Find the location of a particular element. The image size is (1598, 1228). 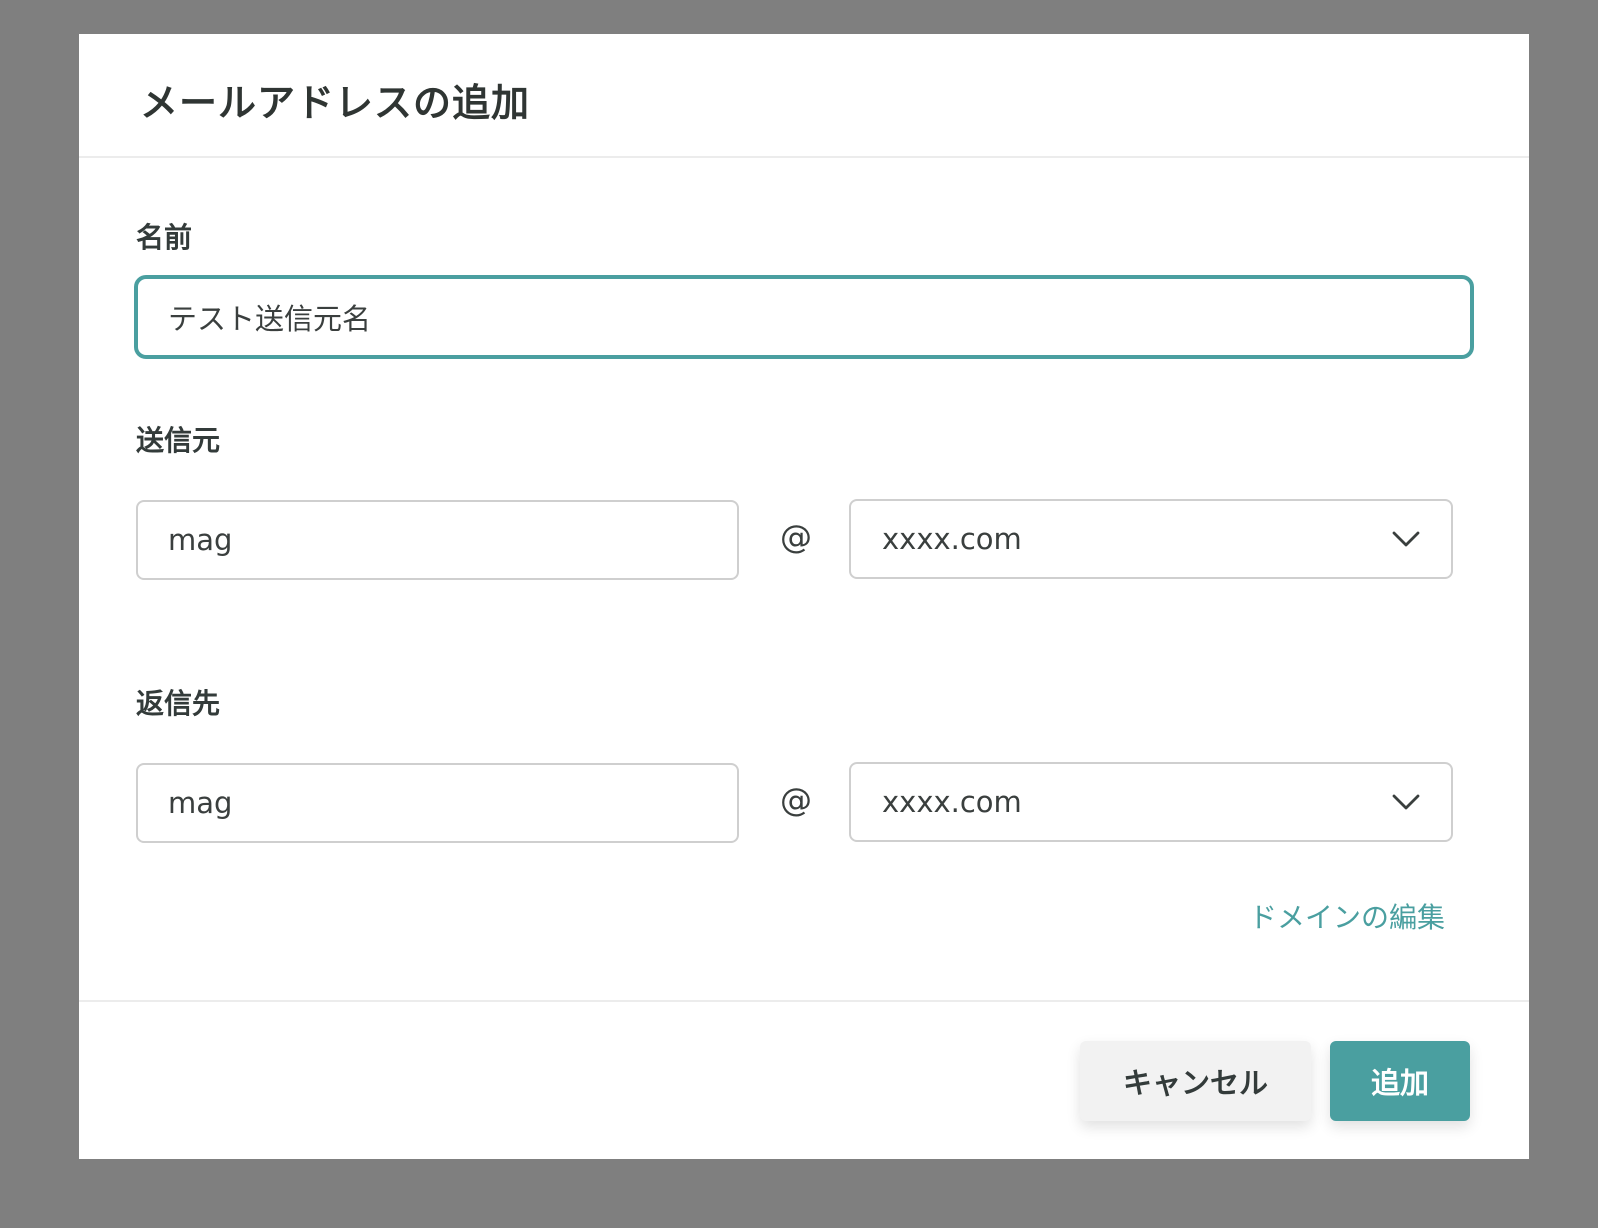

add-button: 追加 is located at coordinates (1400, 1081).